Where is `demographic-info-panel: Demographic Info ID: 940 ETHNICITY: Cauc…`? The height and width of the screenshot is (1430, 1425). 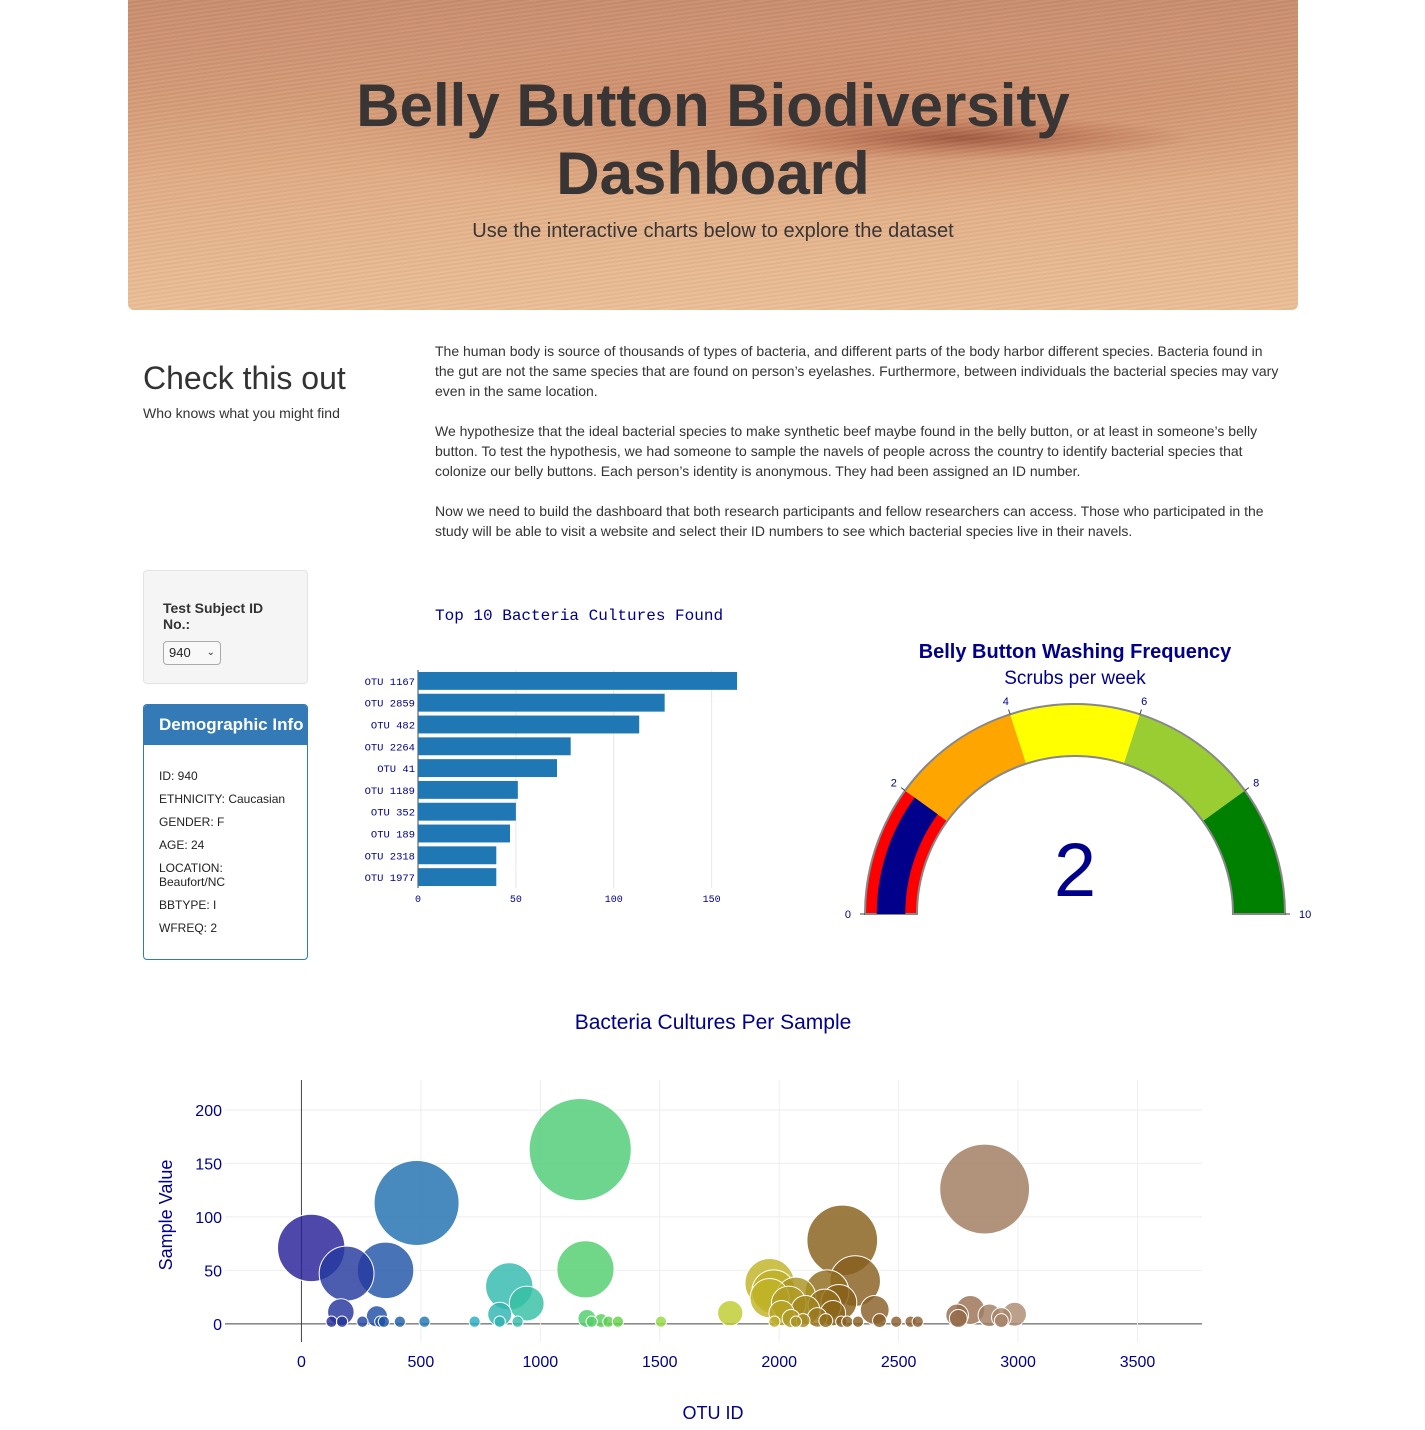 demographic-info-panel: Demographic Info ID: 940 ETHNICITY: Cauc… is located at coordinates (225, 832).